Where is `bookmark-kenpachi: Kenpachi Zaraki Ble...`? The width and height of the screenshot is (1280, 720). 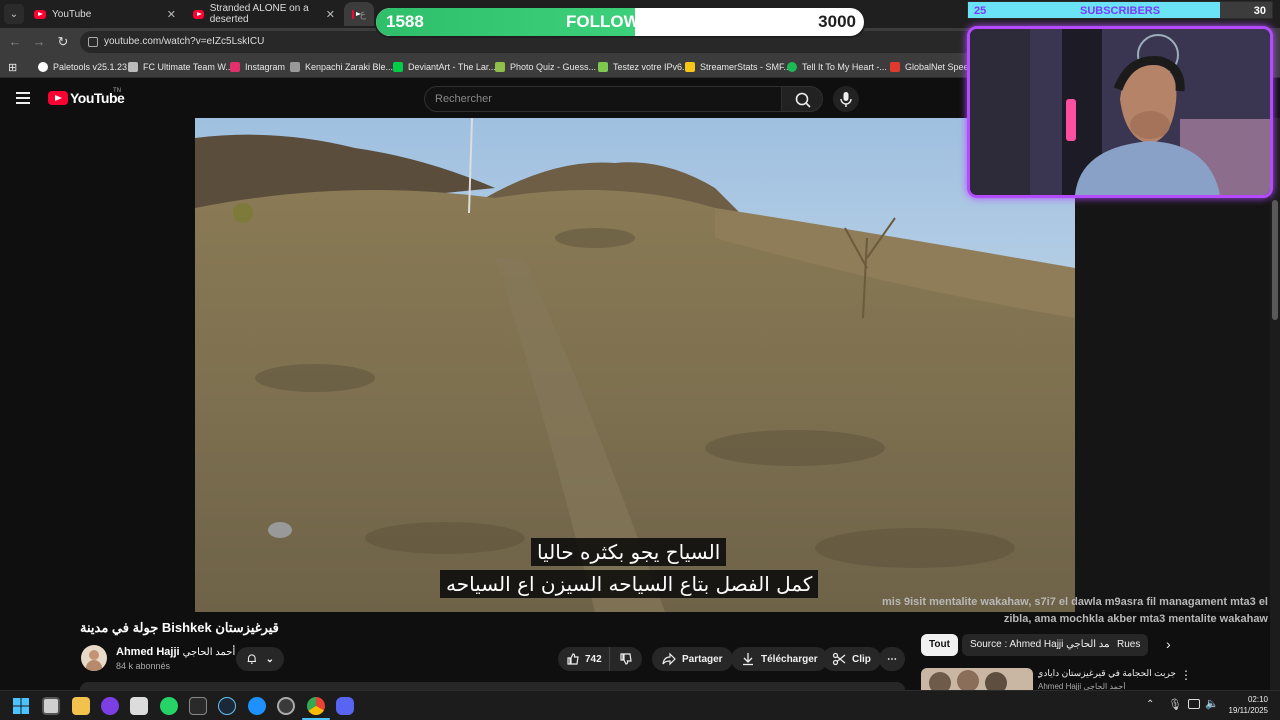 bookmark-kenpachi: Kenpachi Zaraki Ble... is located at coordinates (341, 67).